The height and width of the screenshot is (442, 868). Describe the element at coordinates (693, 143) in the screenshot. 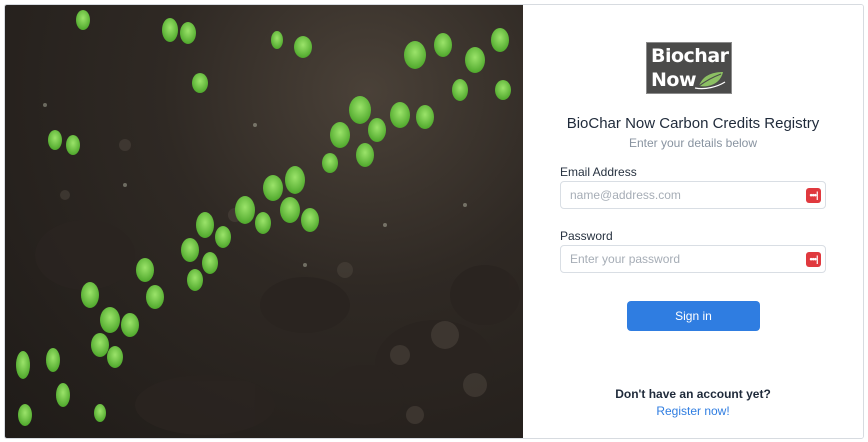

I see `page-subtitle: Enter your details below` at that location.